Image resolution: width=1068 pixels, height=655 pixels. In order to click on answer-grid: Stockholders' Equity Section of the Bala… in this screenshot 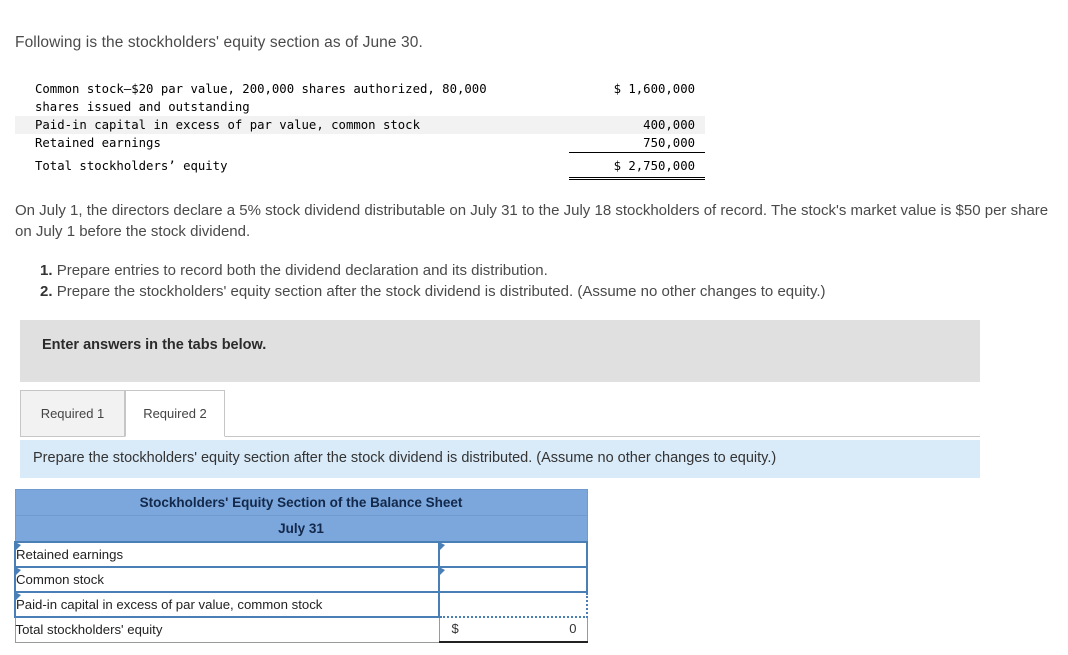, I will do `click(301, 566)`.